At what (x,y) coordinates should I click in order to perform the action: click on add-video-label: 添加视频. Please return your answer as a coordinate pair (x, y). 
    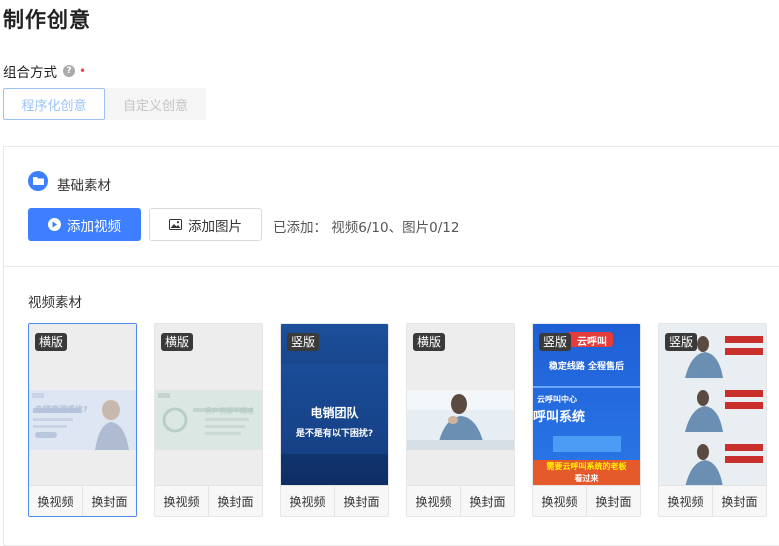
    Looking at the image, I should click on (94, 226).